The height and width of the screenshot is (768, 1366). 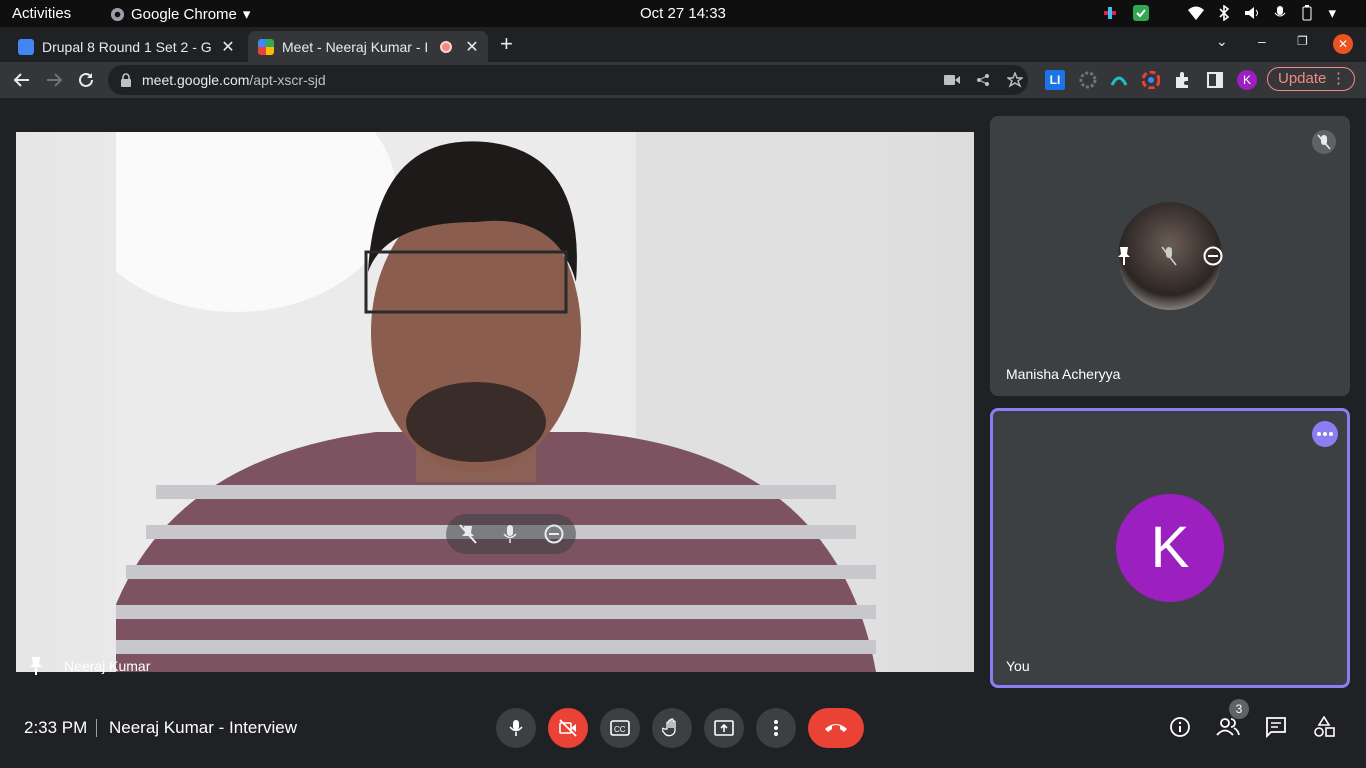 I want to click on divider, so click(x=96, y=728).